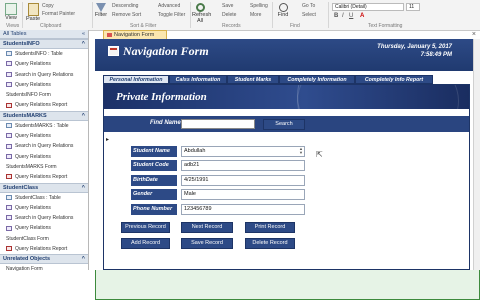  What do you see at coordinates (243, 151) in the screenshot?
I see `student-name-combobox: Abdullah ▲ ▼` at bounding box center [243, 151].